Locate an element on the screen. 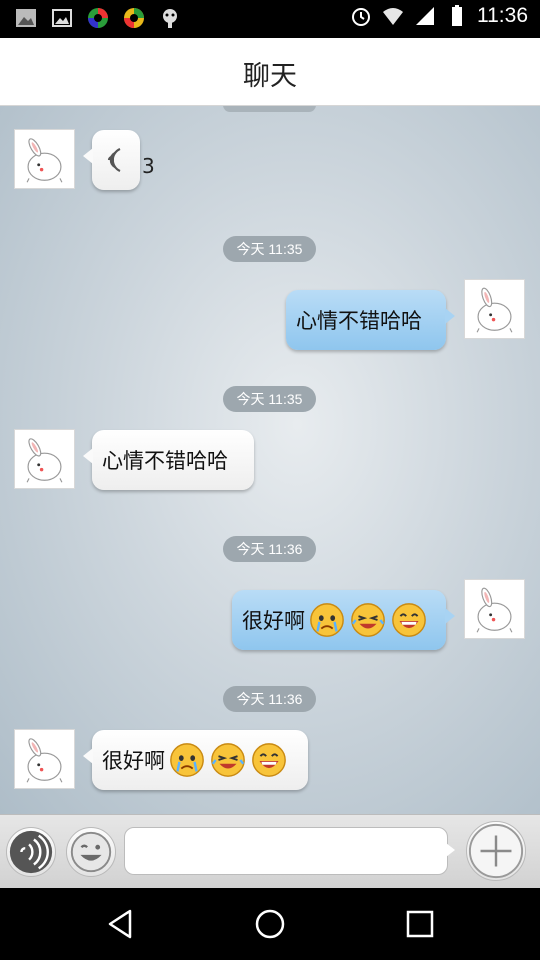 This screenshot has height=960, width=540. voice-message-bubble is located at coordinates (111, 160).